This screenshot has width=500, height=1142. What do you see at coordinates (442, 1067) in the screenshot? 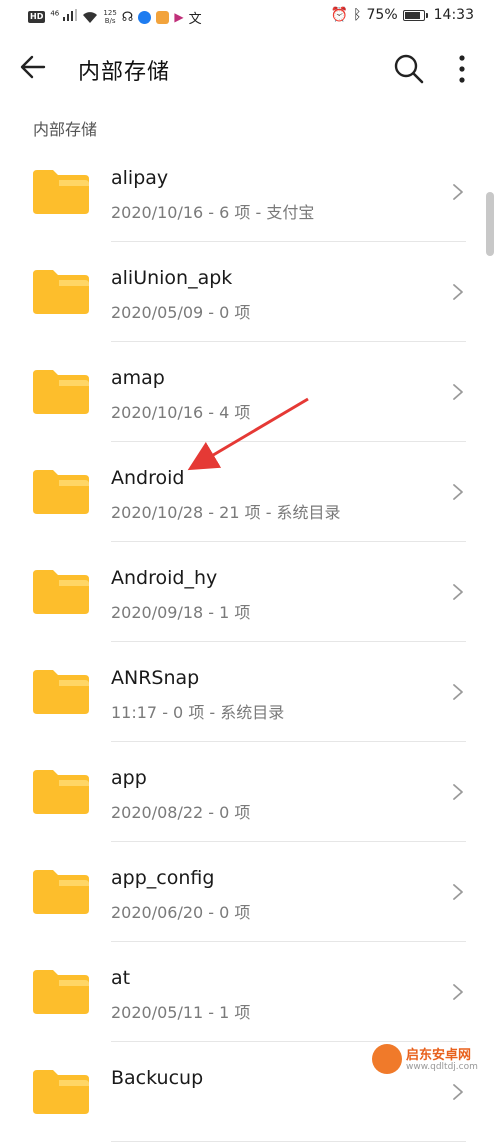
I see `watermark-url: www.qdltdj.com` at bounding box center [442, 1067].